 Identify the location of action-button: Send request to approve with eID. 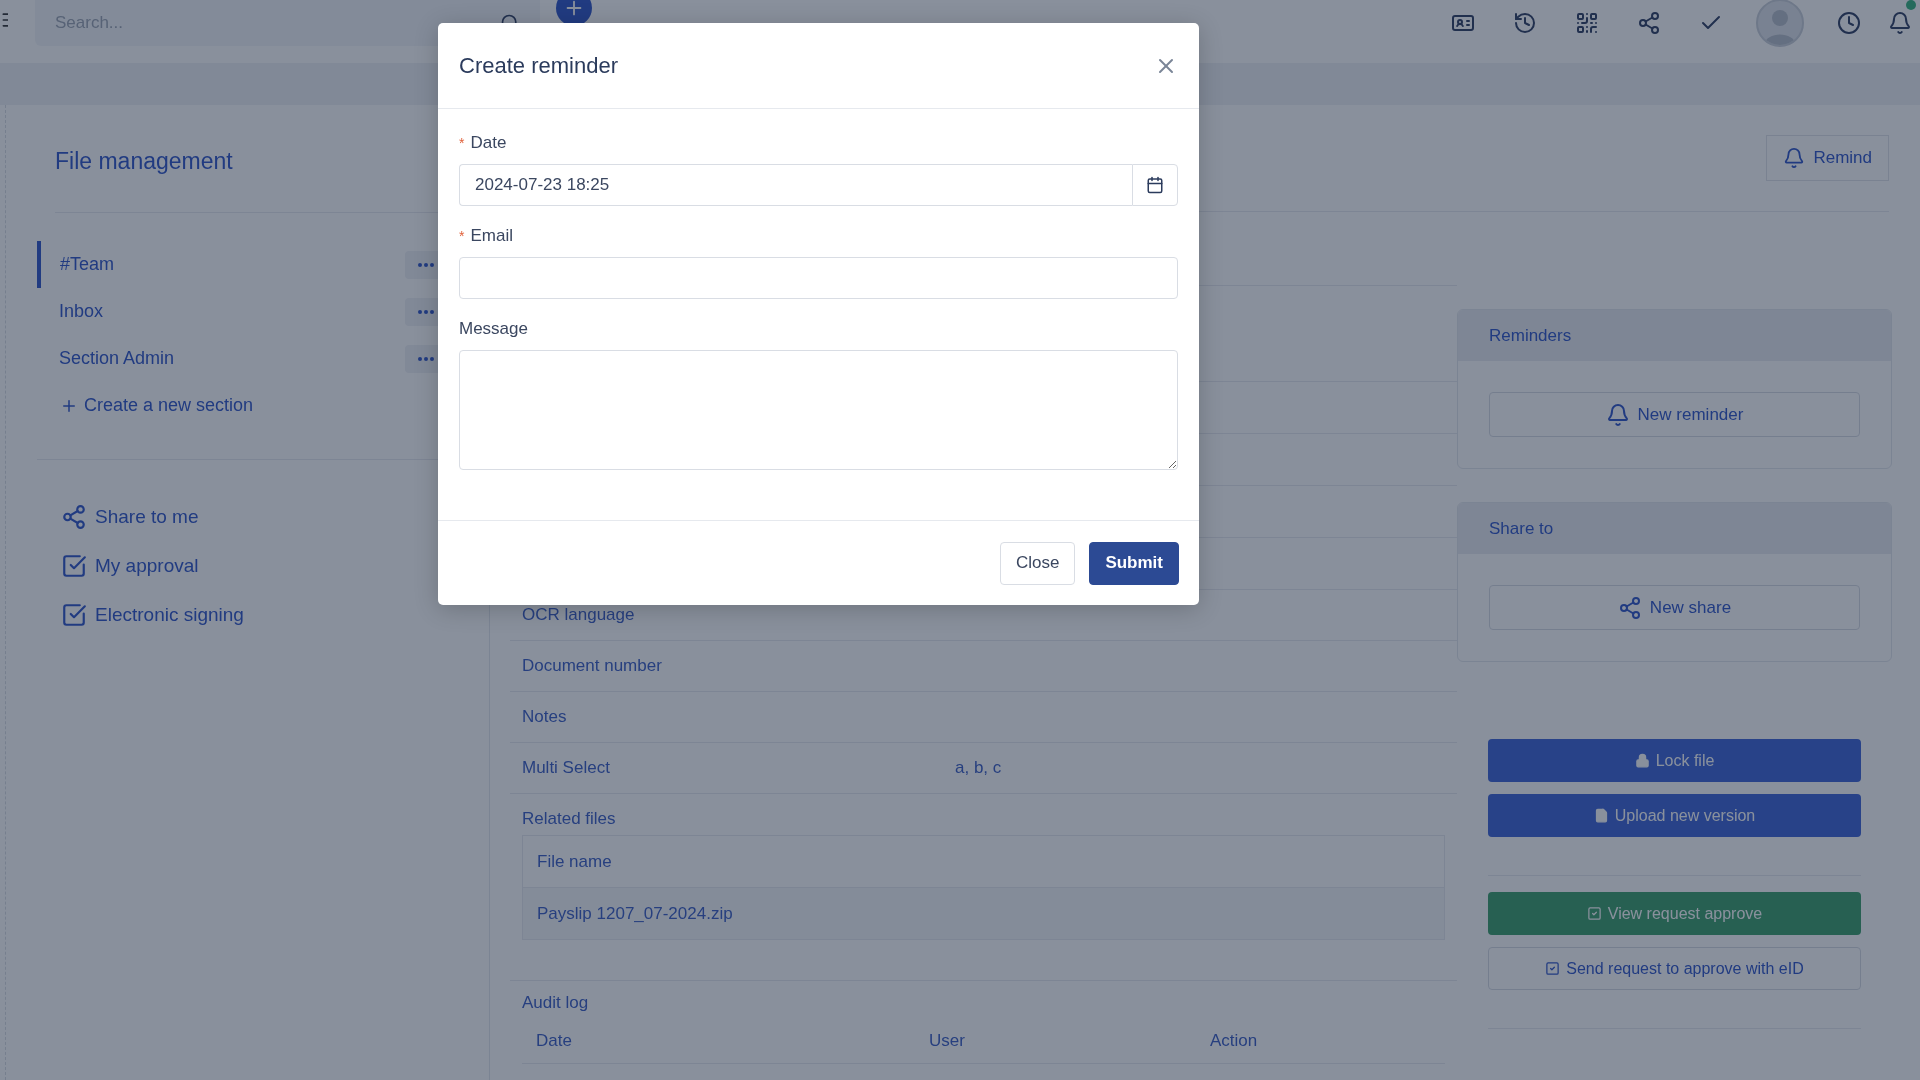
(1674, 968).